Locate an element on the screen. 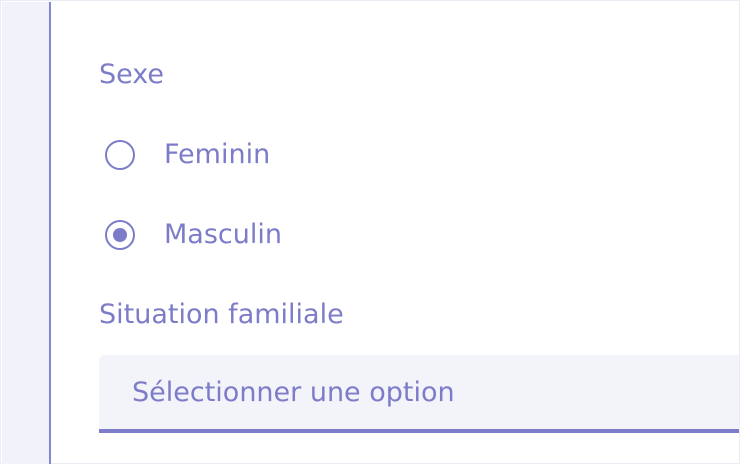 This screenshot has width=740, height=464. radio-checked-icon is located at coordinates (120, 235).